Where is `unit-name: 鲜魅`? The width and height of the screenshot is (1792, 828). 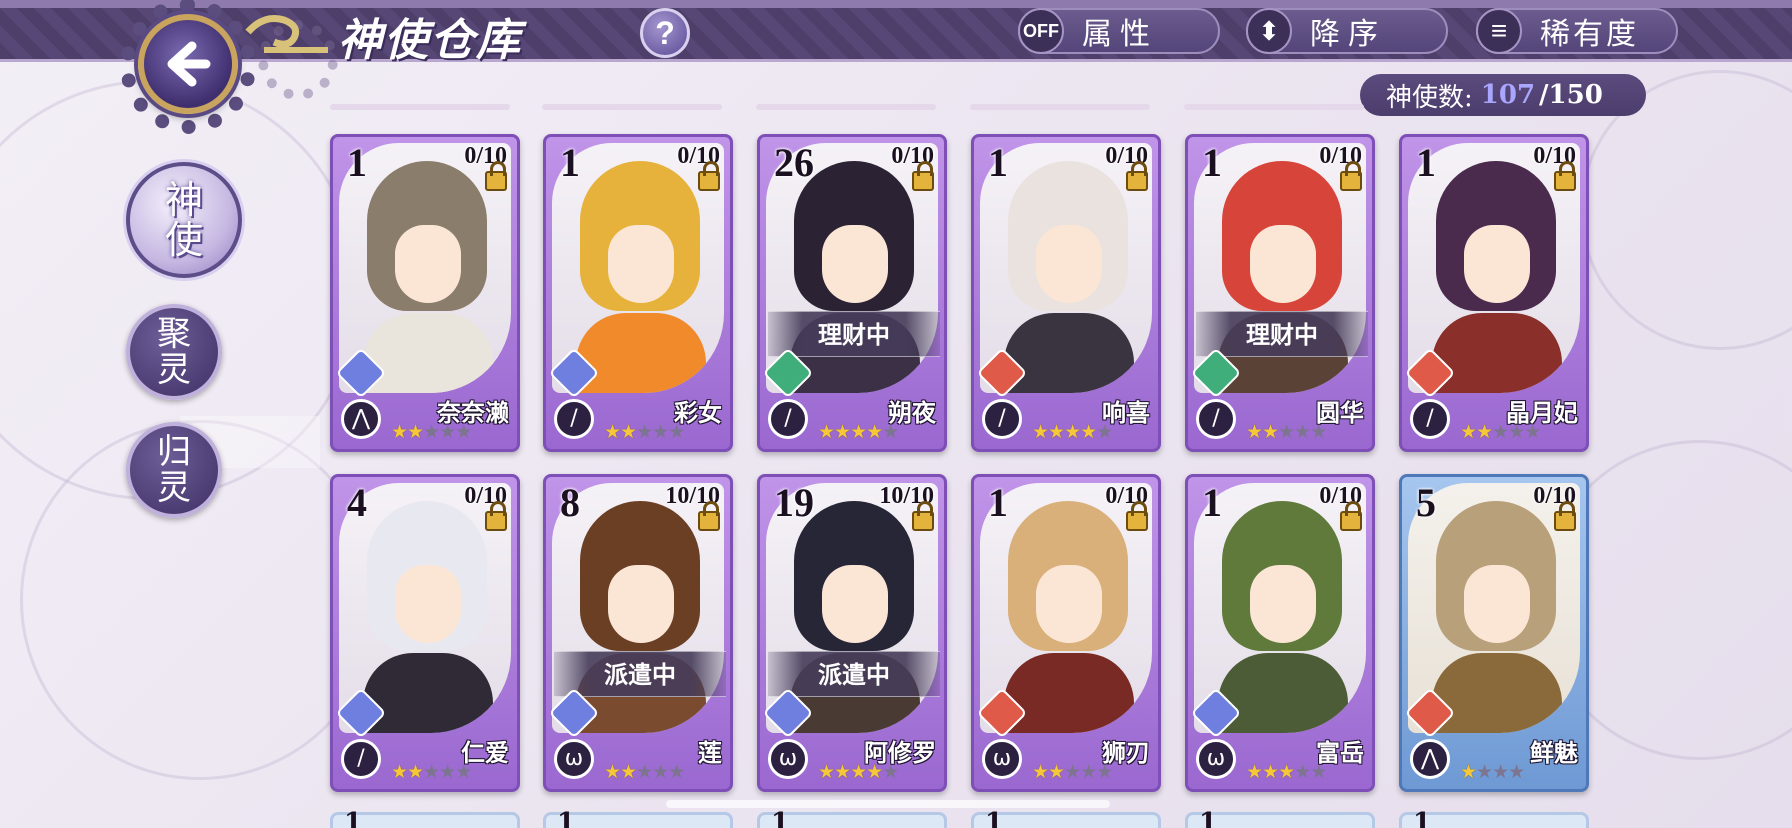
unit-name: 鲜魅 is located at coordinates (1554, 752).